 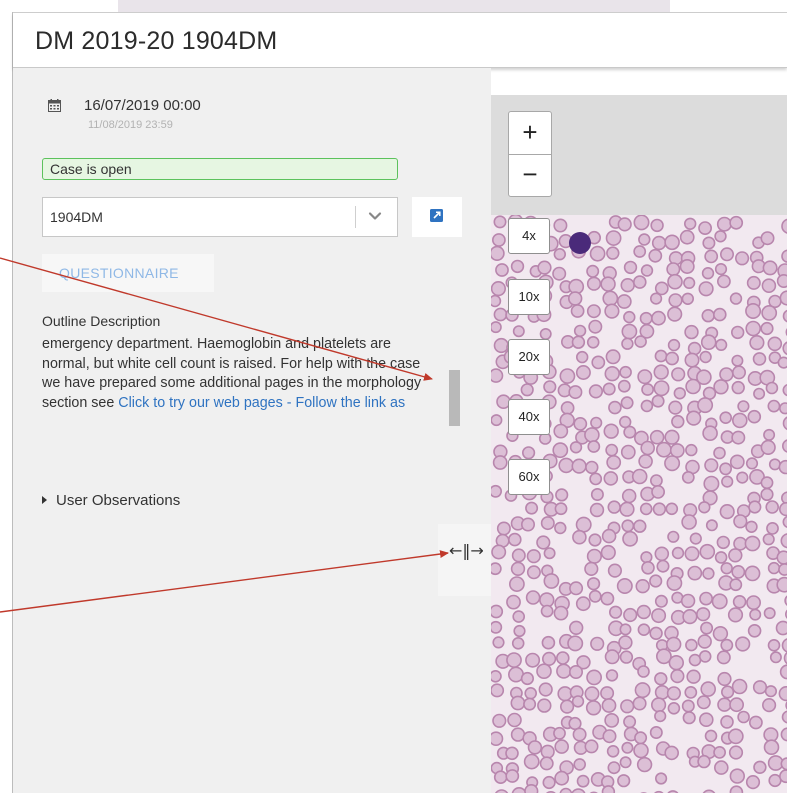 What do you see at coordinates (220, 217) in the screenshot?
I see `case-select-dropdown: 1904DM` at bounding box center [220, 217].